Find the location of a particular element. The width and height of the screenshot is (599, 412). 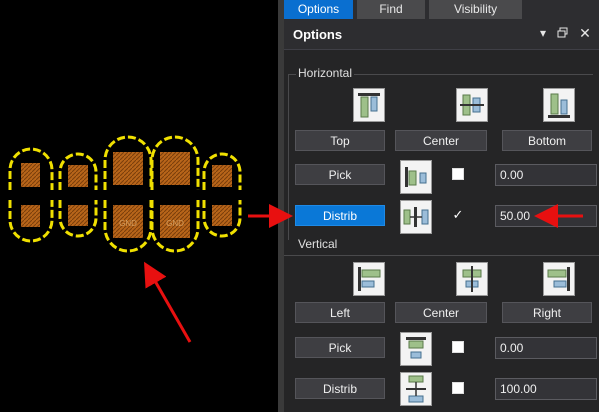

dropdown-icon: ▾ is located at coordinates (543, 33).